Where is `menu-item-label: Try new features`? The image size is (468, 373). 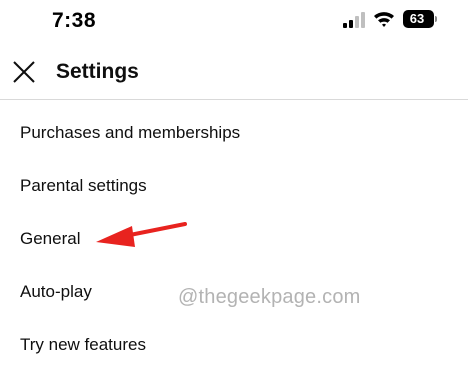
menu-item-label: Try new features is located at coordinates (83, 344).